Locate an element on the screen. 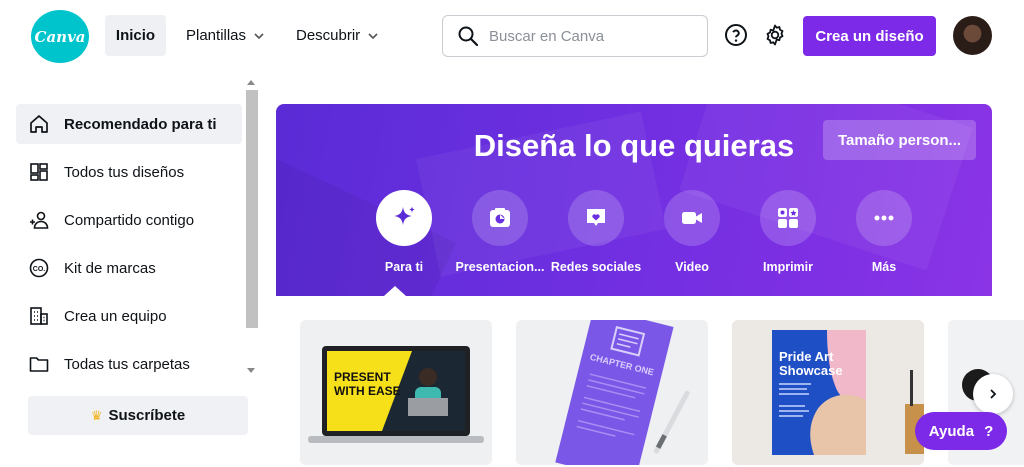 This screenshot has height=467, width=1024. nav-templates-label: Plantillas is located at coordinates (216, 35).